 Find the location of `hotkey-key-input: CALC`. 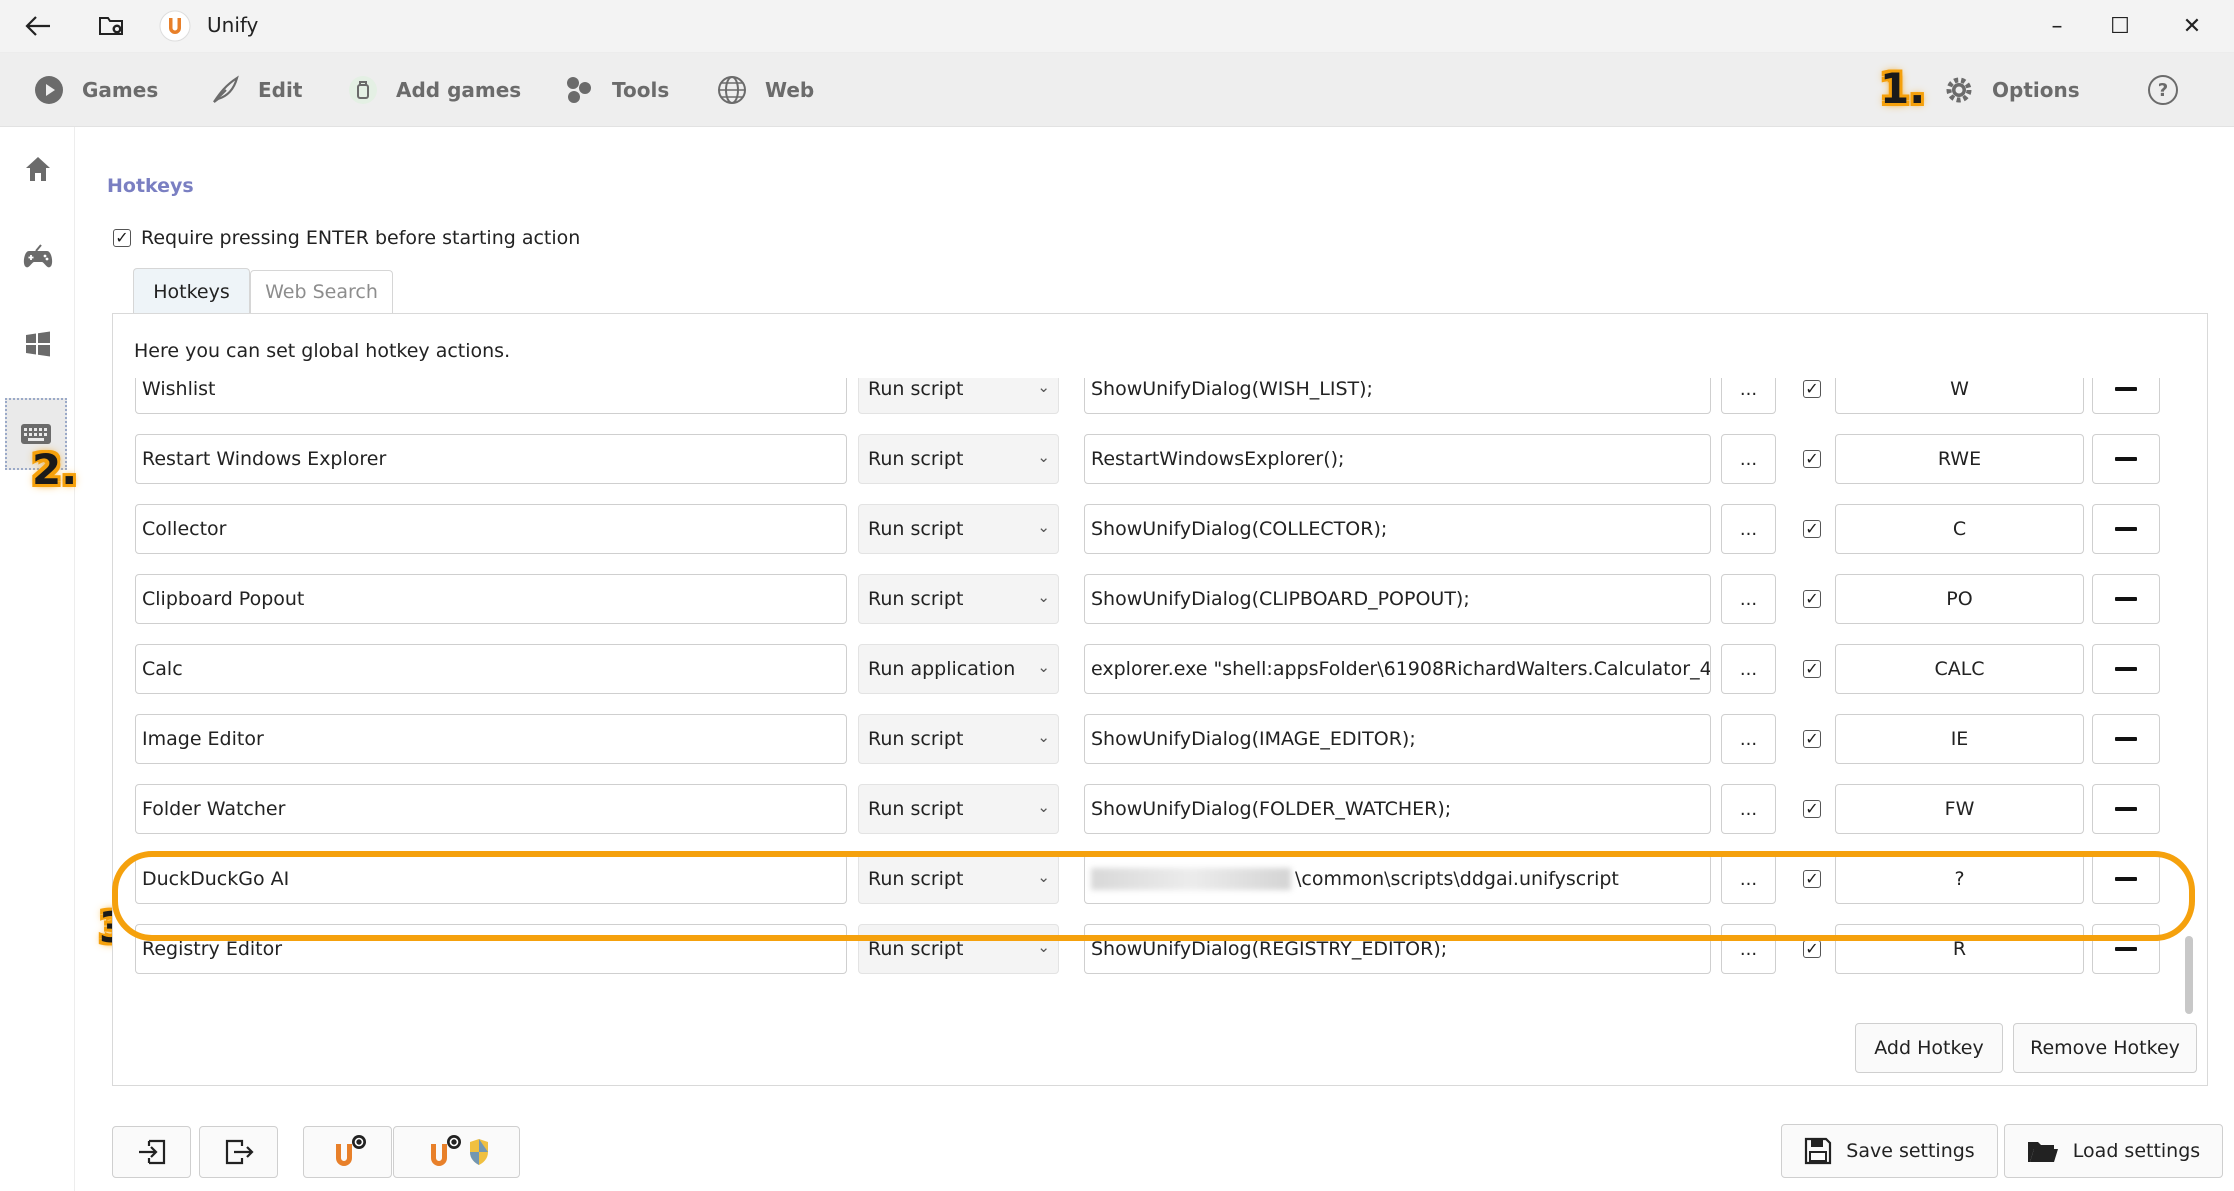

hotkey-key-input: CALC is located at coordinates (1959, 669).